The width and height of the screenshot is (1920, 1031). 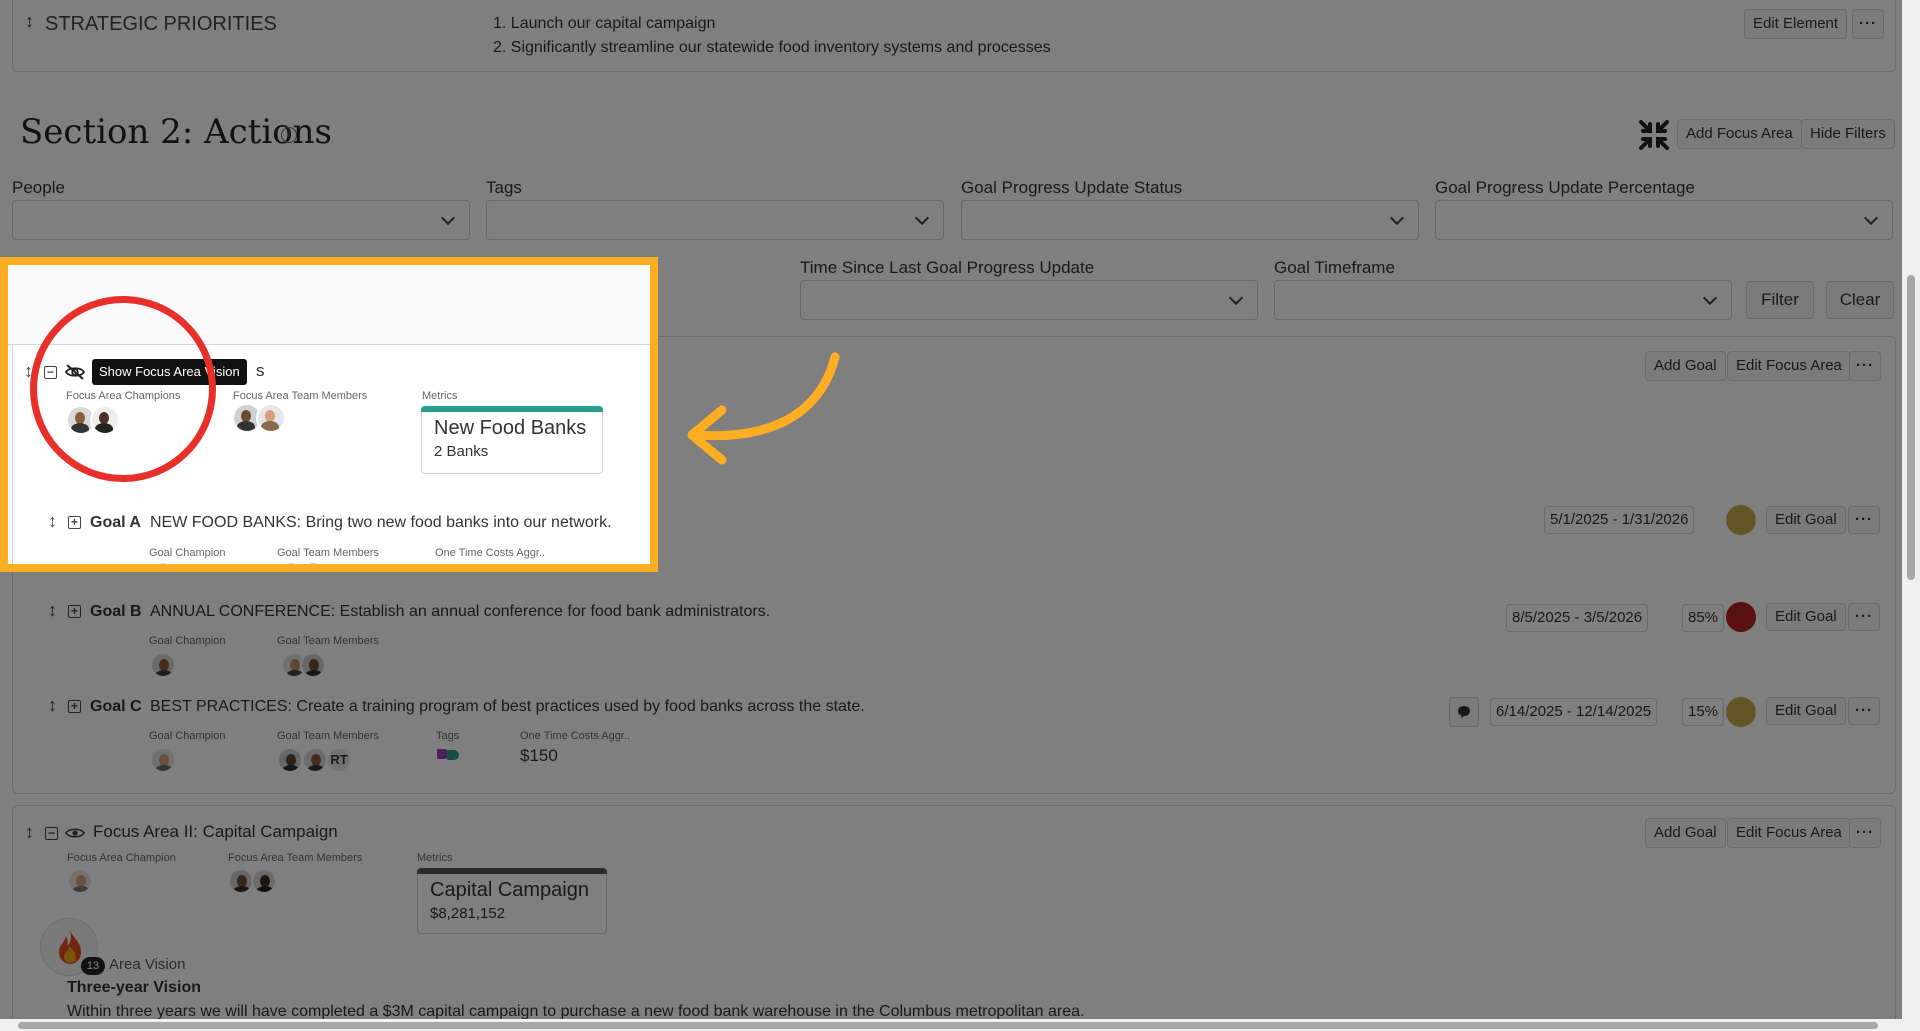 What do you see at coordinates (947, 267) in the screenshot?
I see `time-since-filter-label: Time Since Last Goal Progress Update` at bounding box center [947, 267].